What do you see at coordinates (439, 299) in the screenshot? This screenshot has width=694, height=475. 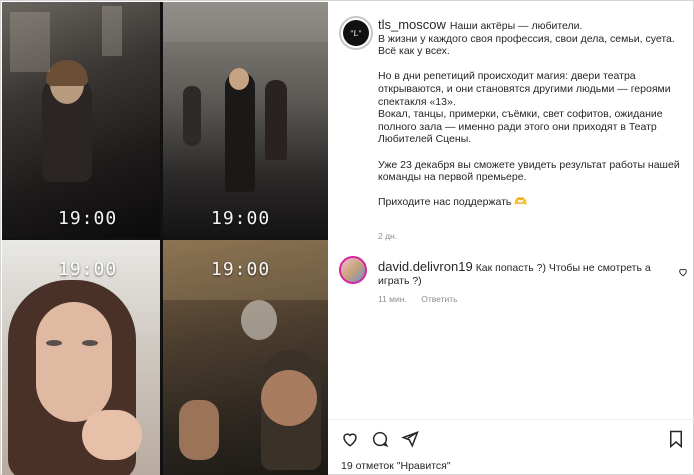 I see `reply-button: Ответить` at bounding box center [439, 299].